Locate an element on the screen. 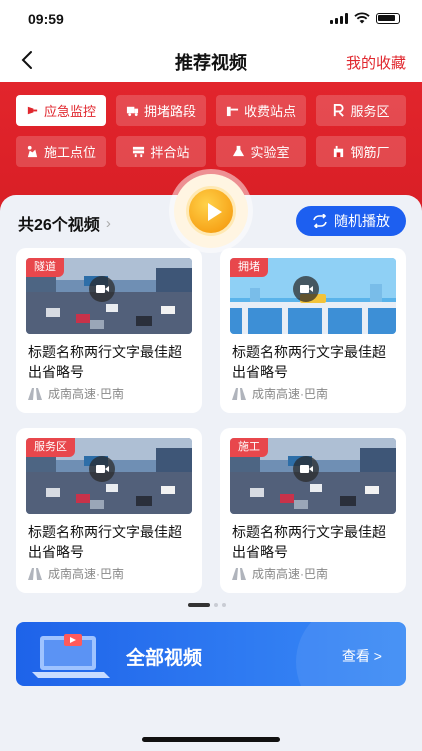 This screenshot has height=751, width=422. category-mixing-station: 拌合站 is located at coordinates (161, 151).